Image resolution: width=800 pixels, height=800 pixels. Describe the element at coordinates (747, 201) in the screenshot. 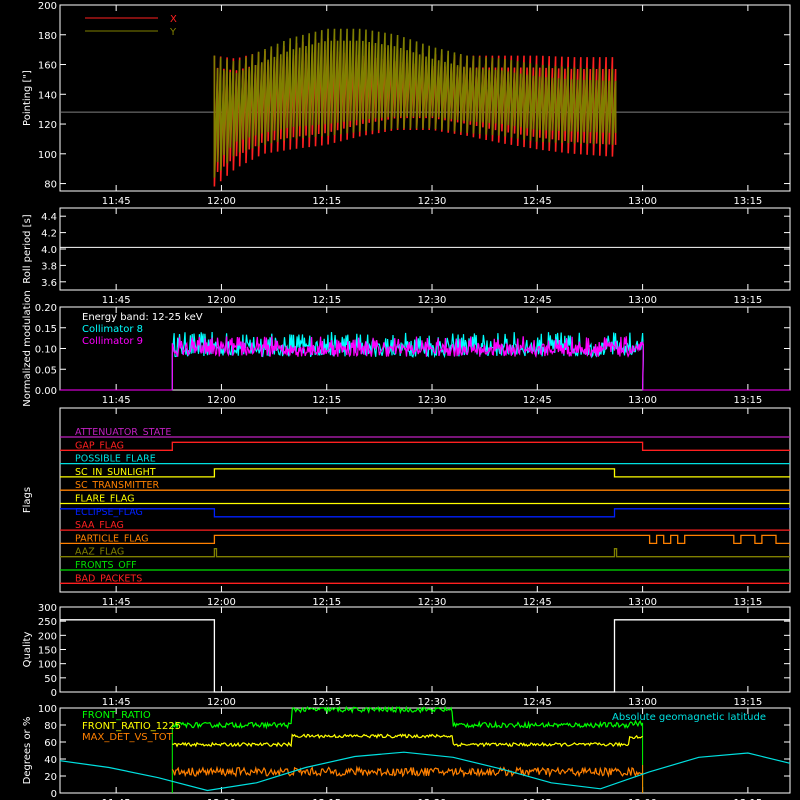

I see `x-tick-label-0-6: 13:15` at that location.